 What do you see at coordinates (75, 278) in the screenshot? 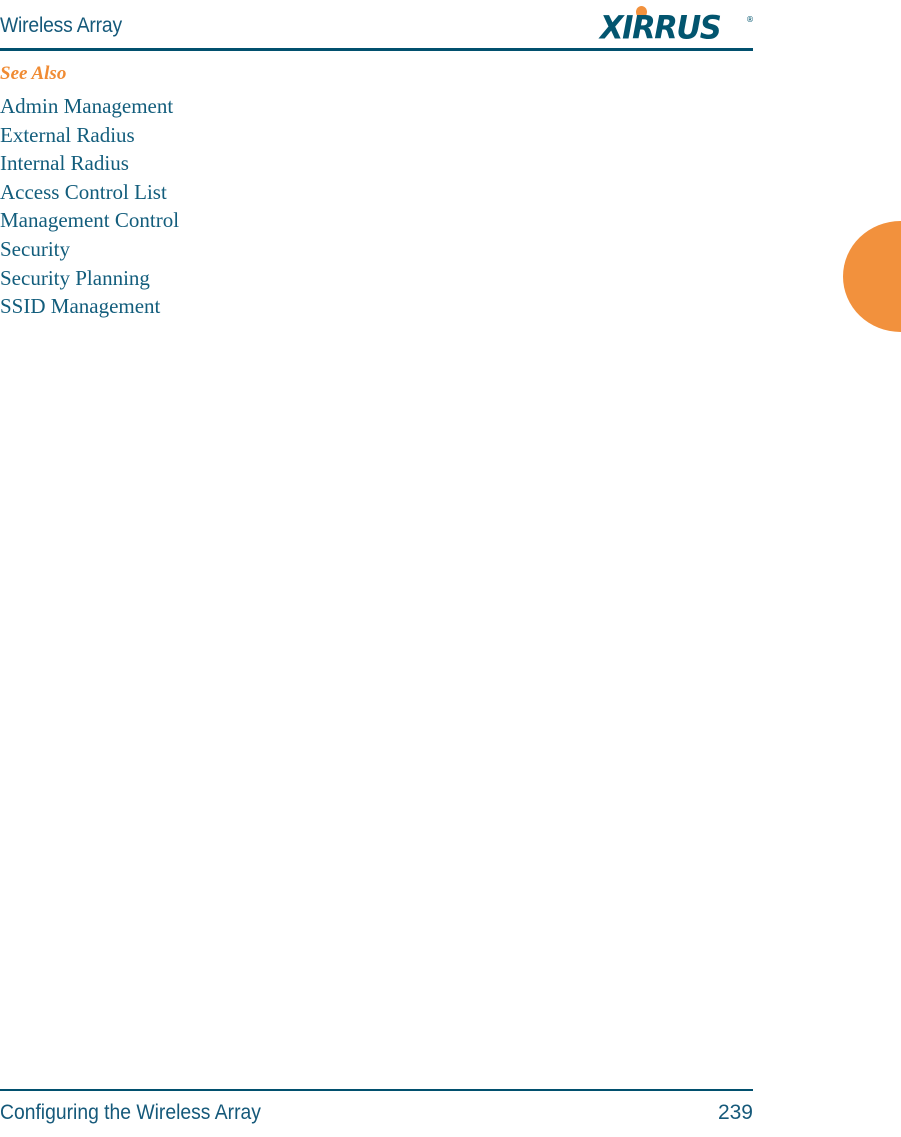
I see `cross-reference-link: Security Planning` at bounding box center [75, 278].